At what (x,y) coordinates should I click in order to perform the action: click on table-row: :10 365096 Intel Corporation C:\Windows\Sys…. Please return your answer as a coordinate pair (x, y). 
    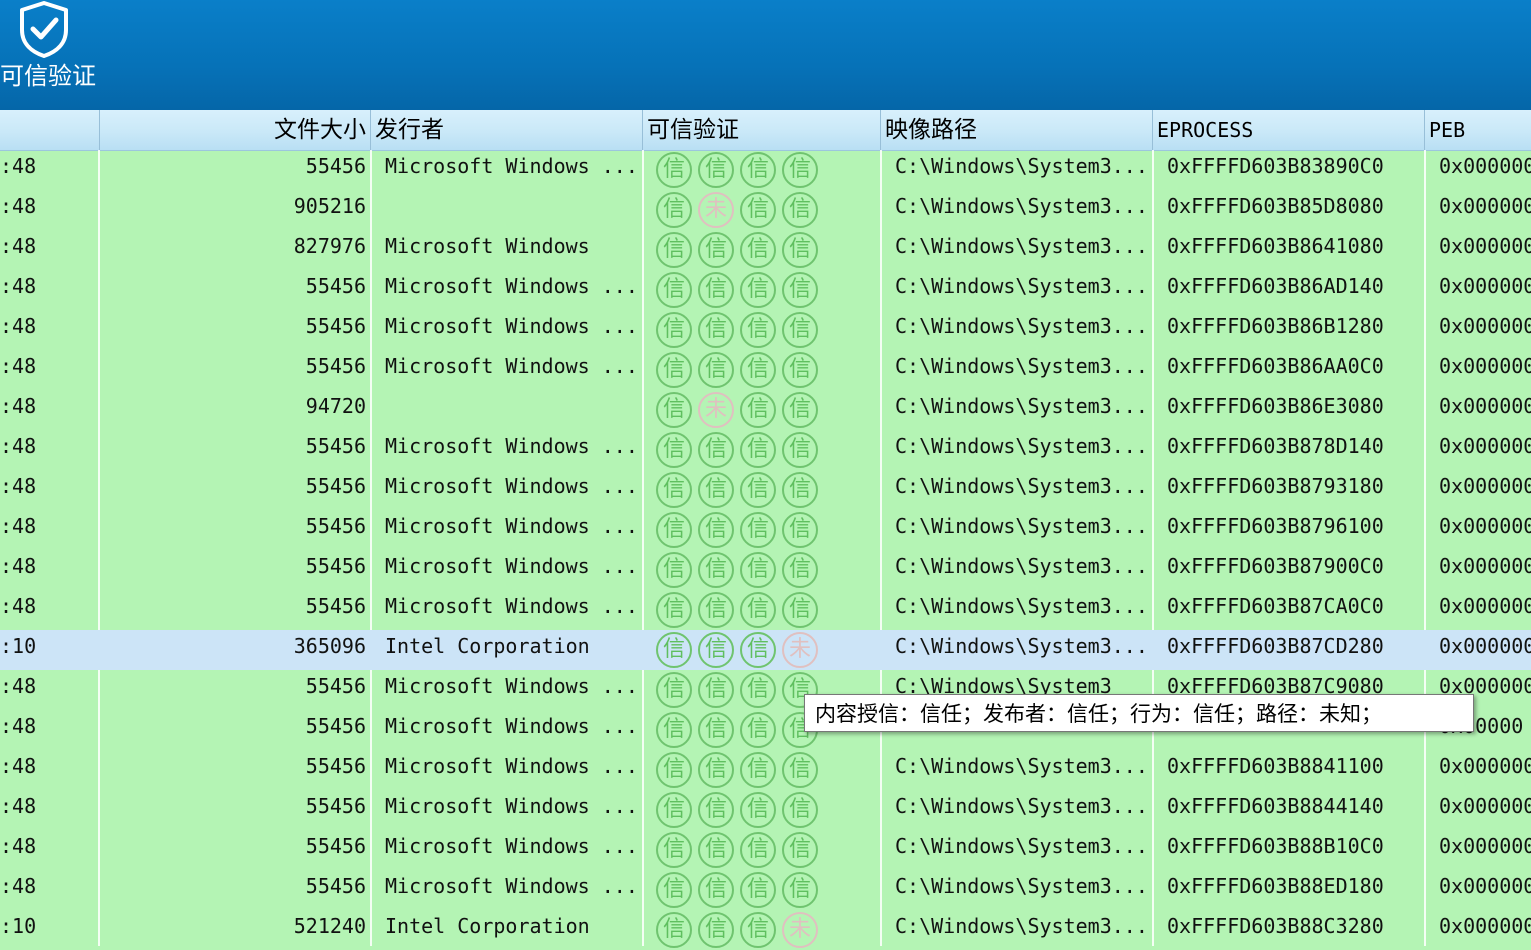
    Looking at the image, I should click on (765, 650).